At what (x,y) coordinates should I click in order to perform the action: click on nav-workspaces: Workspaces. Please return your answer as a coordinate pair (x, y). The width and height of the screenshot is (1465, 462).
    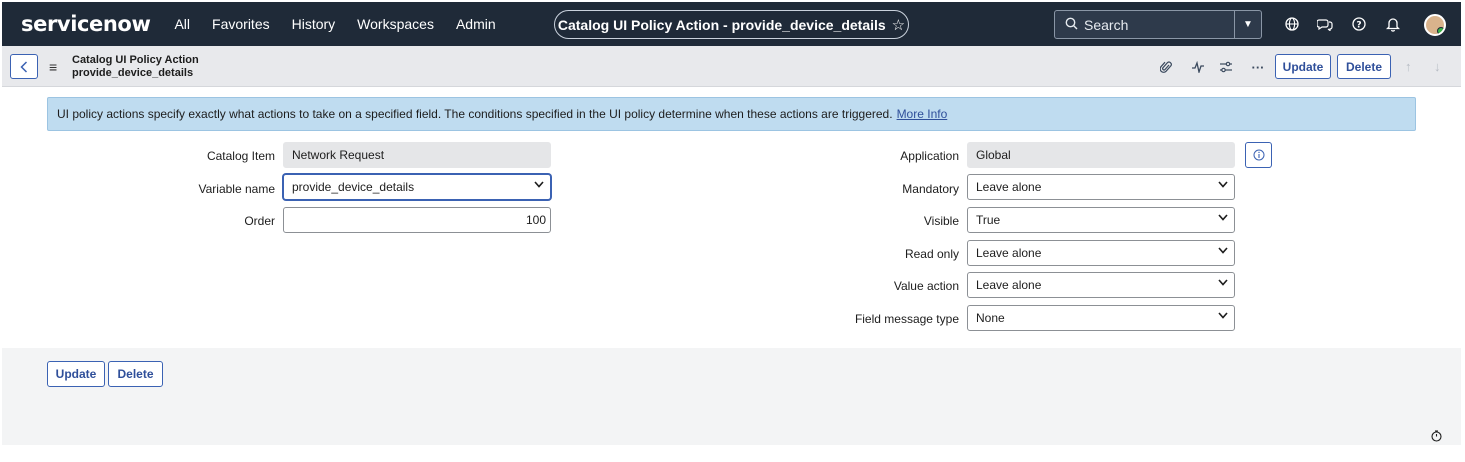
    Looking at the image, I should click on (395, 24).